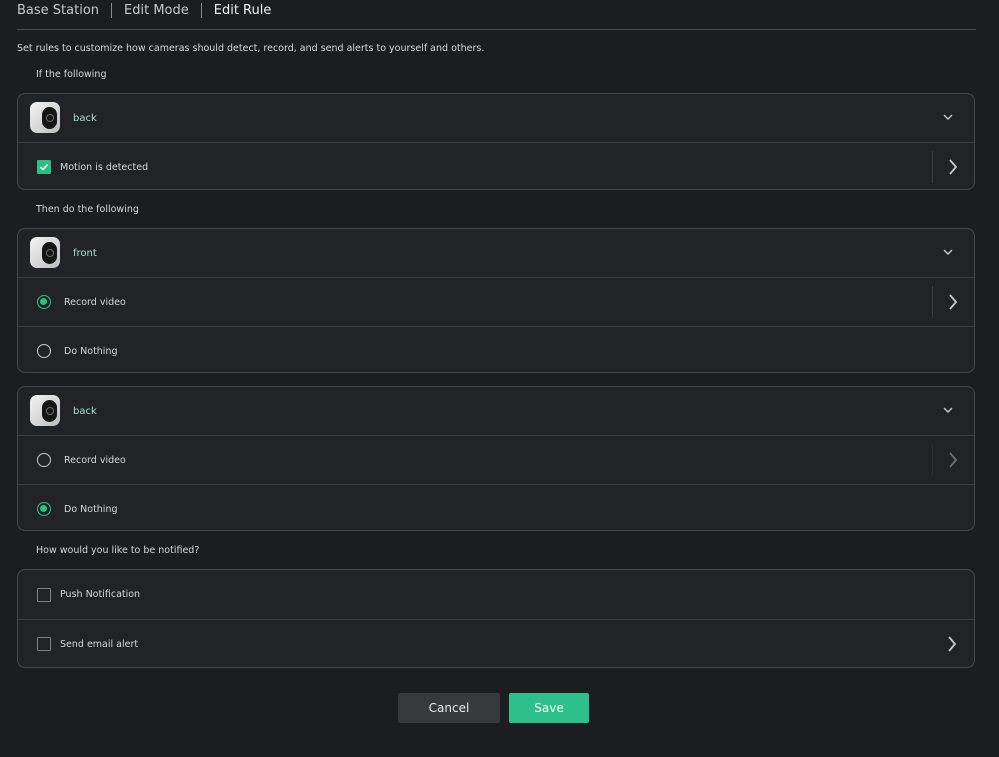 The image size is (999, 757). Describe the element at coordinates (44, 644) in the screenshot. I see `email-alert-checkbox` at that location.